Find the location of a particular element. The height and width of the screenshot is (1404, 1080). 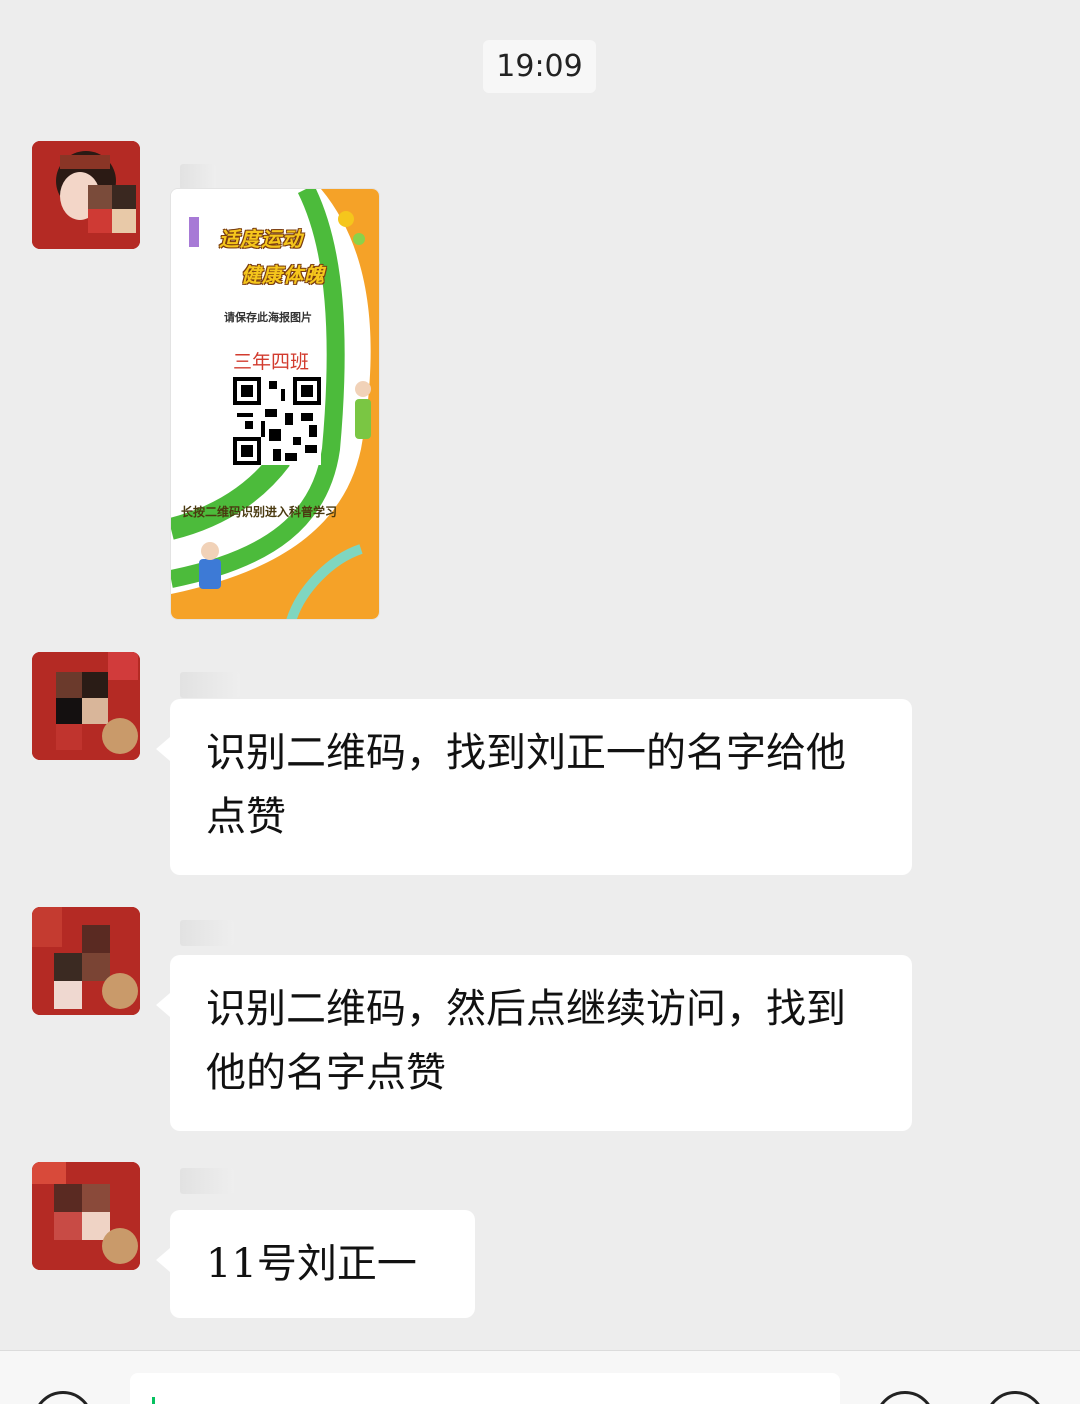

plus-icon is located at coordinates (1015, 1397).